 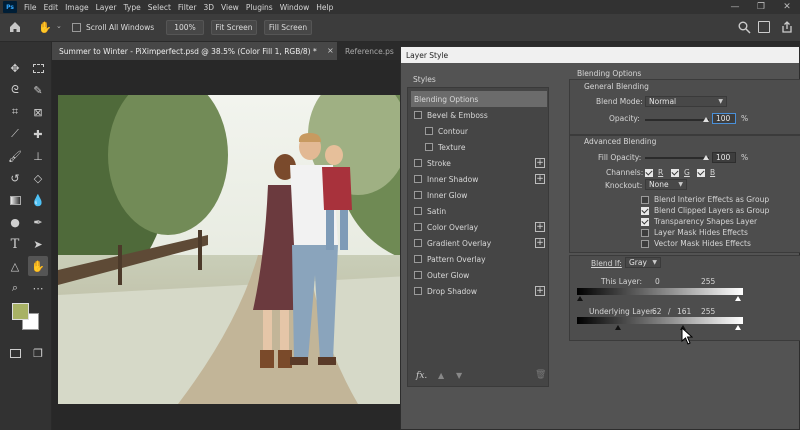 What do you see at coordinates (677, 158) in the screenshot?
I see `fill-opacity-slider` at bounding box center [677, 158].